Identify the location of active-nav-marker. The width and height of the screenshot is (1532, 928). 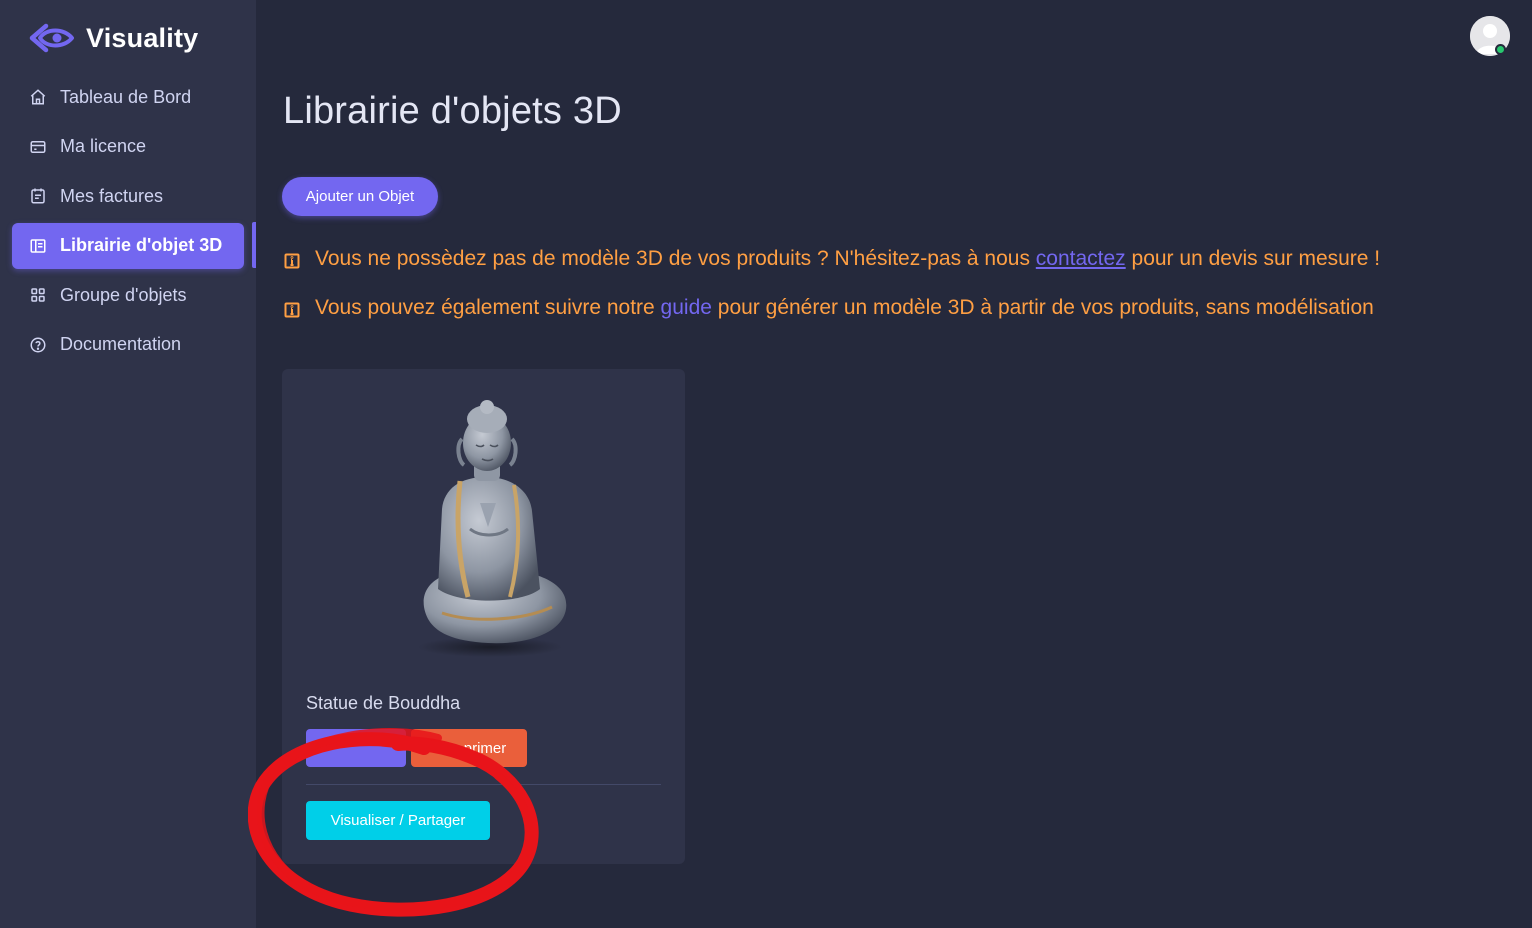
(254, 245).